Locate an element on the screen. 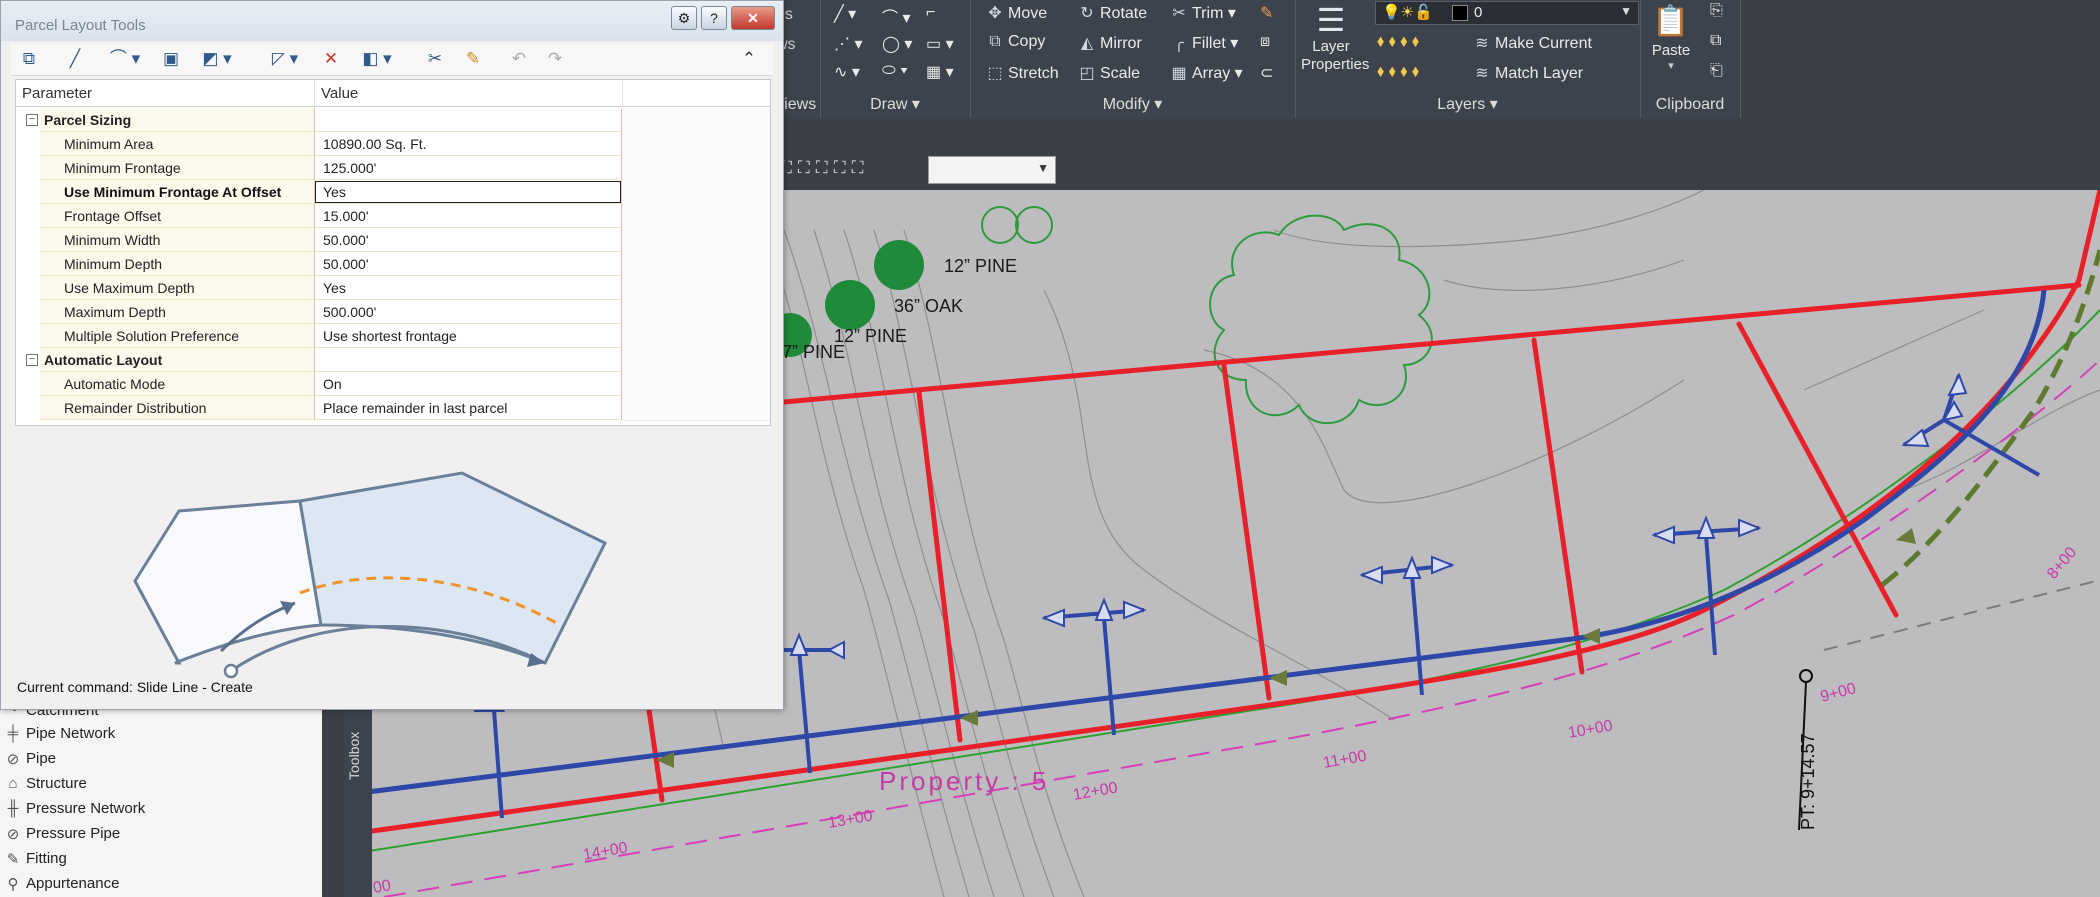 The width and height of the screenshot is (2100, 897). spline-tool-icon: ∿ ▾ is located at coordinates (847, 72).